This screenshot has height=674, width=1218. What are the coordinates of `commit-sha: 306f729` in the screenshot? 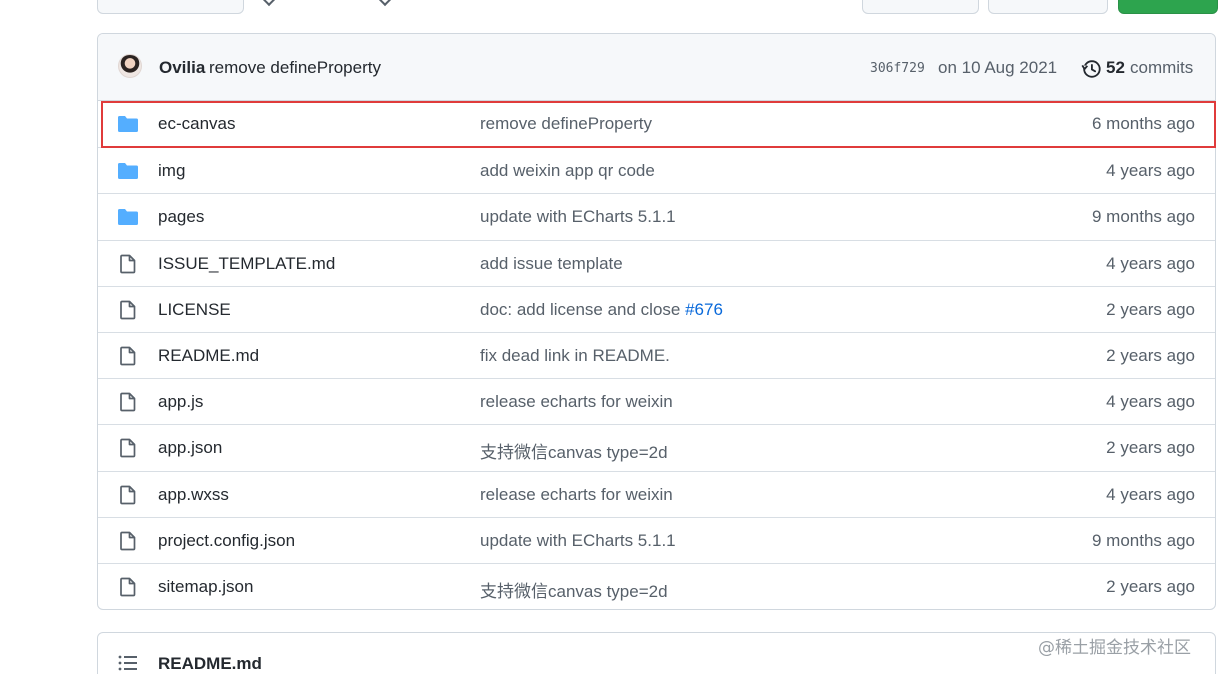 It's located at (897, 68).